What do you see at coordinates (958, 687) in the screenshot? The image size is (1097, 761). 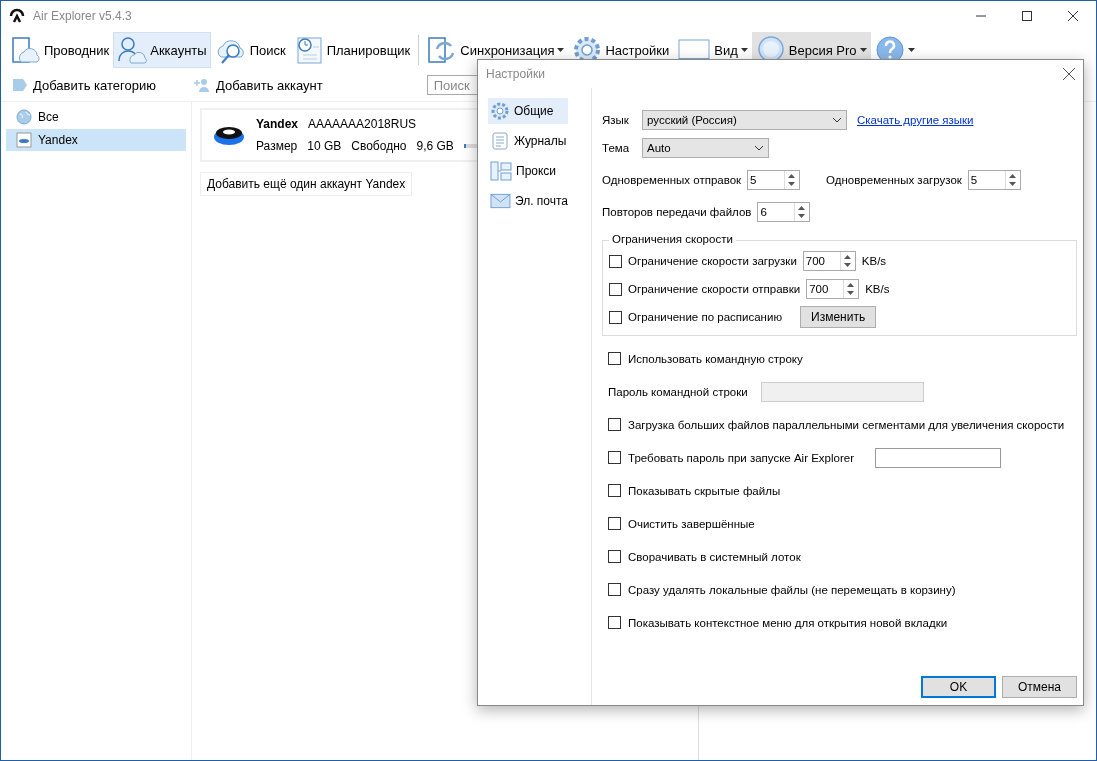 I see `ok-button: OK` at bounding box center [958, 687].